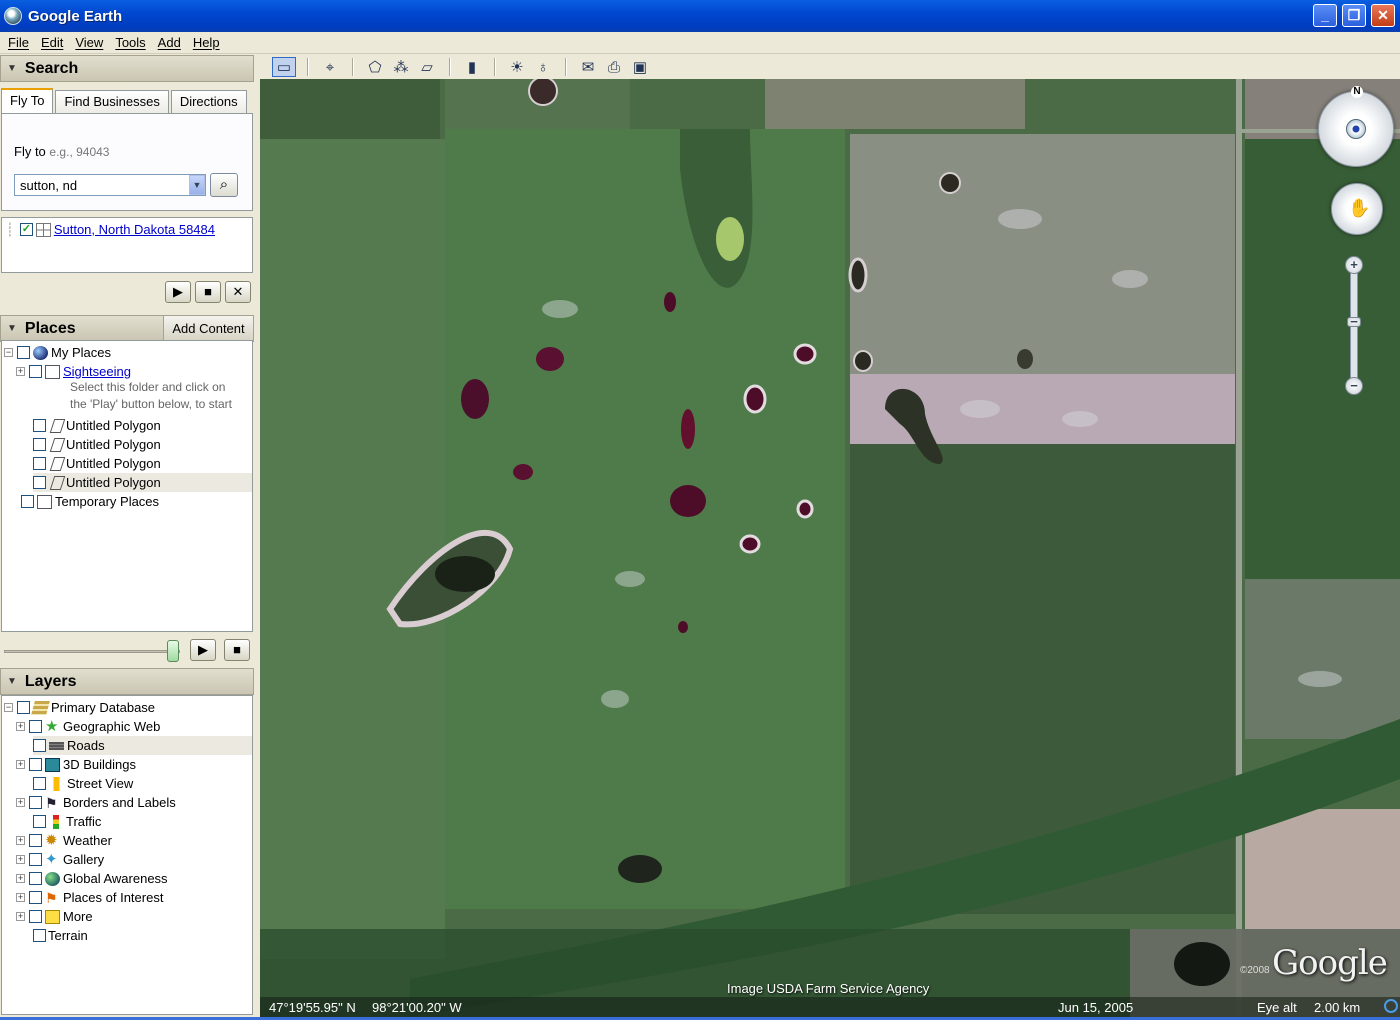 This screenshot has width=1400, height=1020. Describe the element at coordinates (96, 802) in the screenshot. I see `layer-borders-and-labels: + ⚑ Borders and Labels` at that location.